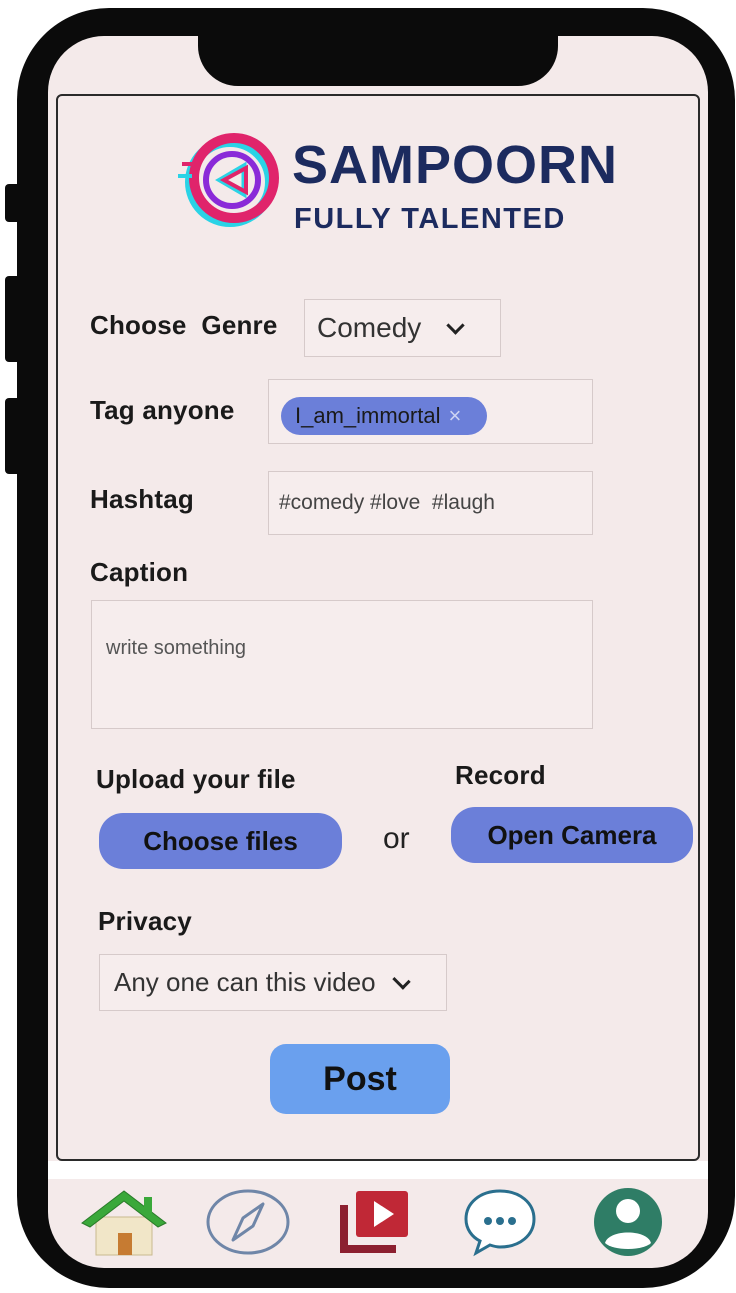 Image resolution: width=736 pixels, height=1293 pixels. What do you see at coordinates (455, 165) in the screenshot?
I see `brand-name: SAMPOORN` at bounding box center [455, 165].